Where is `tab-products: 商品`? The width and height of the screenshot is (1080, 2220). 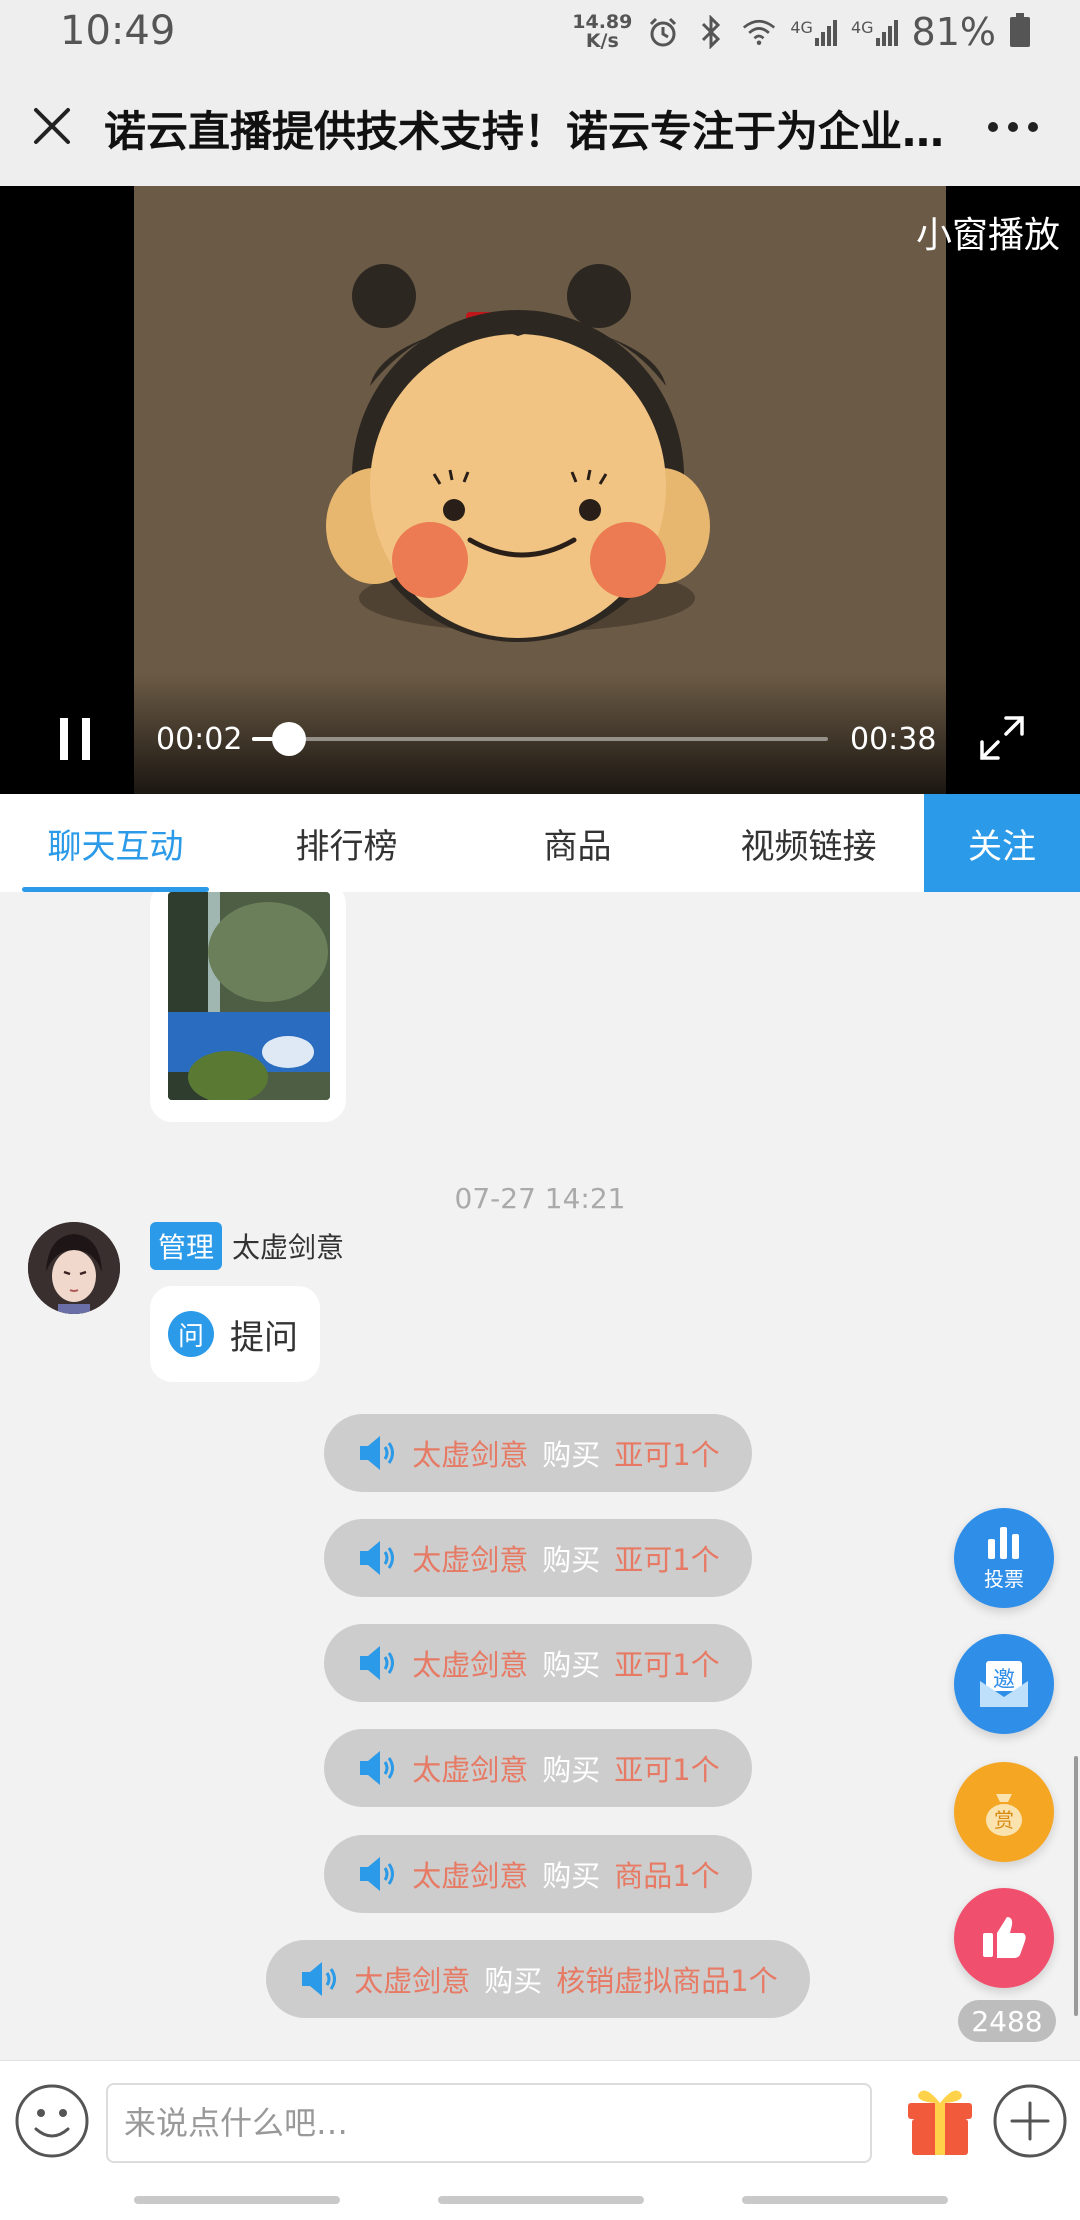
tab-products: 商品 is located at coordinates (577, 843).